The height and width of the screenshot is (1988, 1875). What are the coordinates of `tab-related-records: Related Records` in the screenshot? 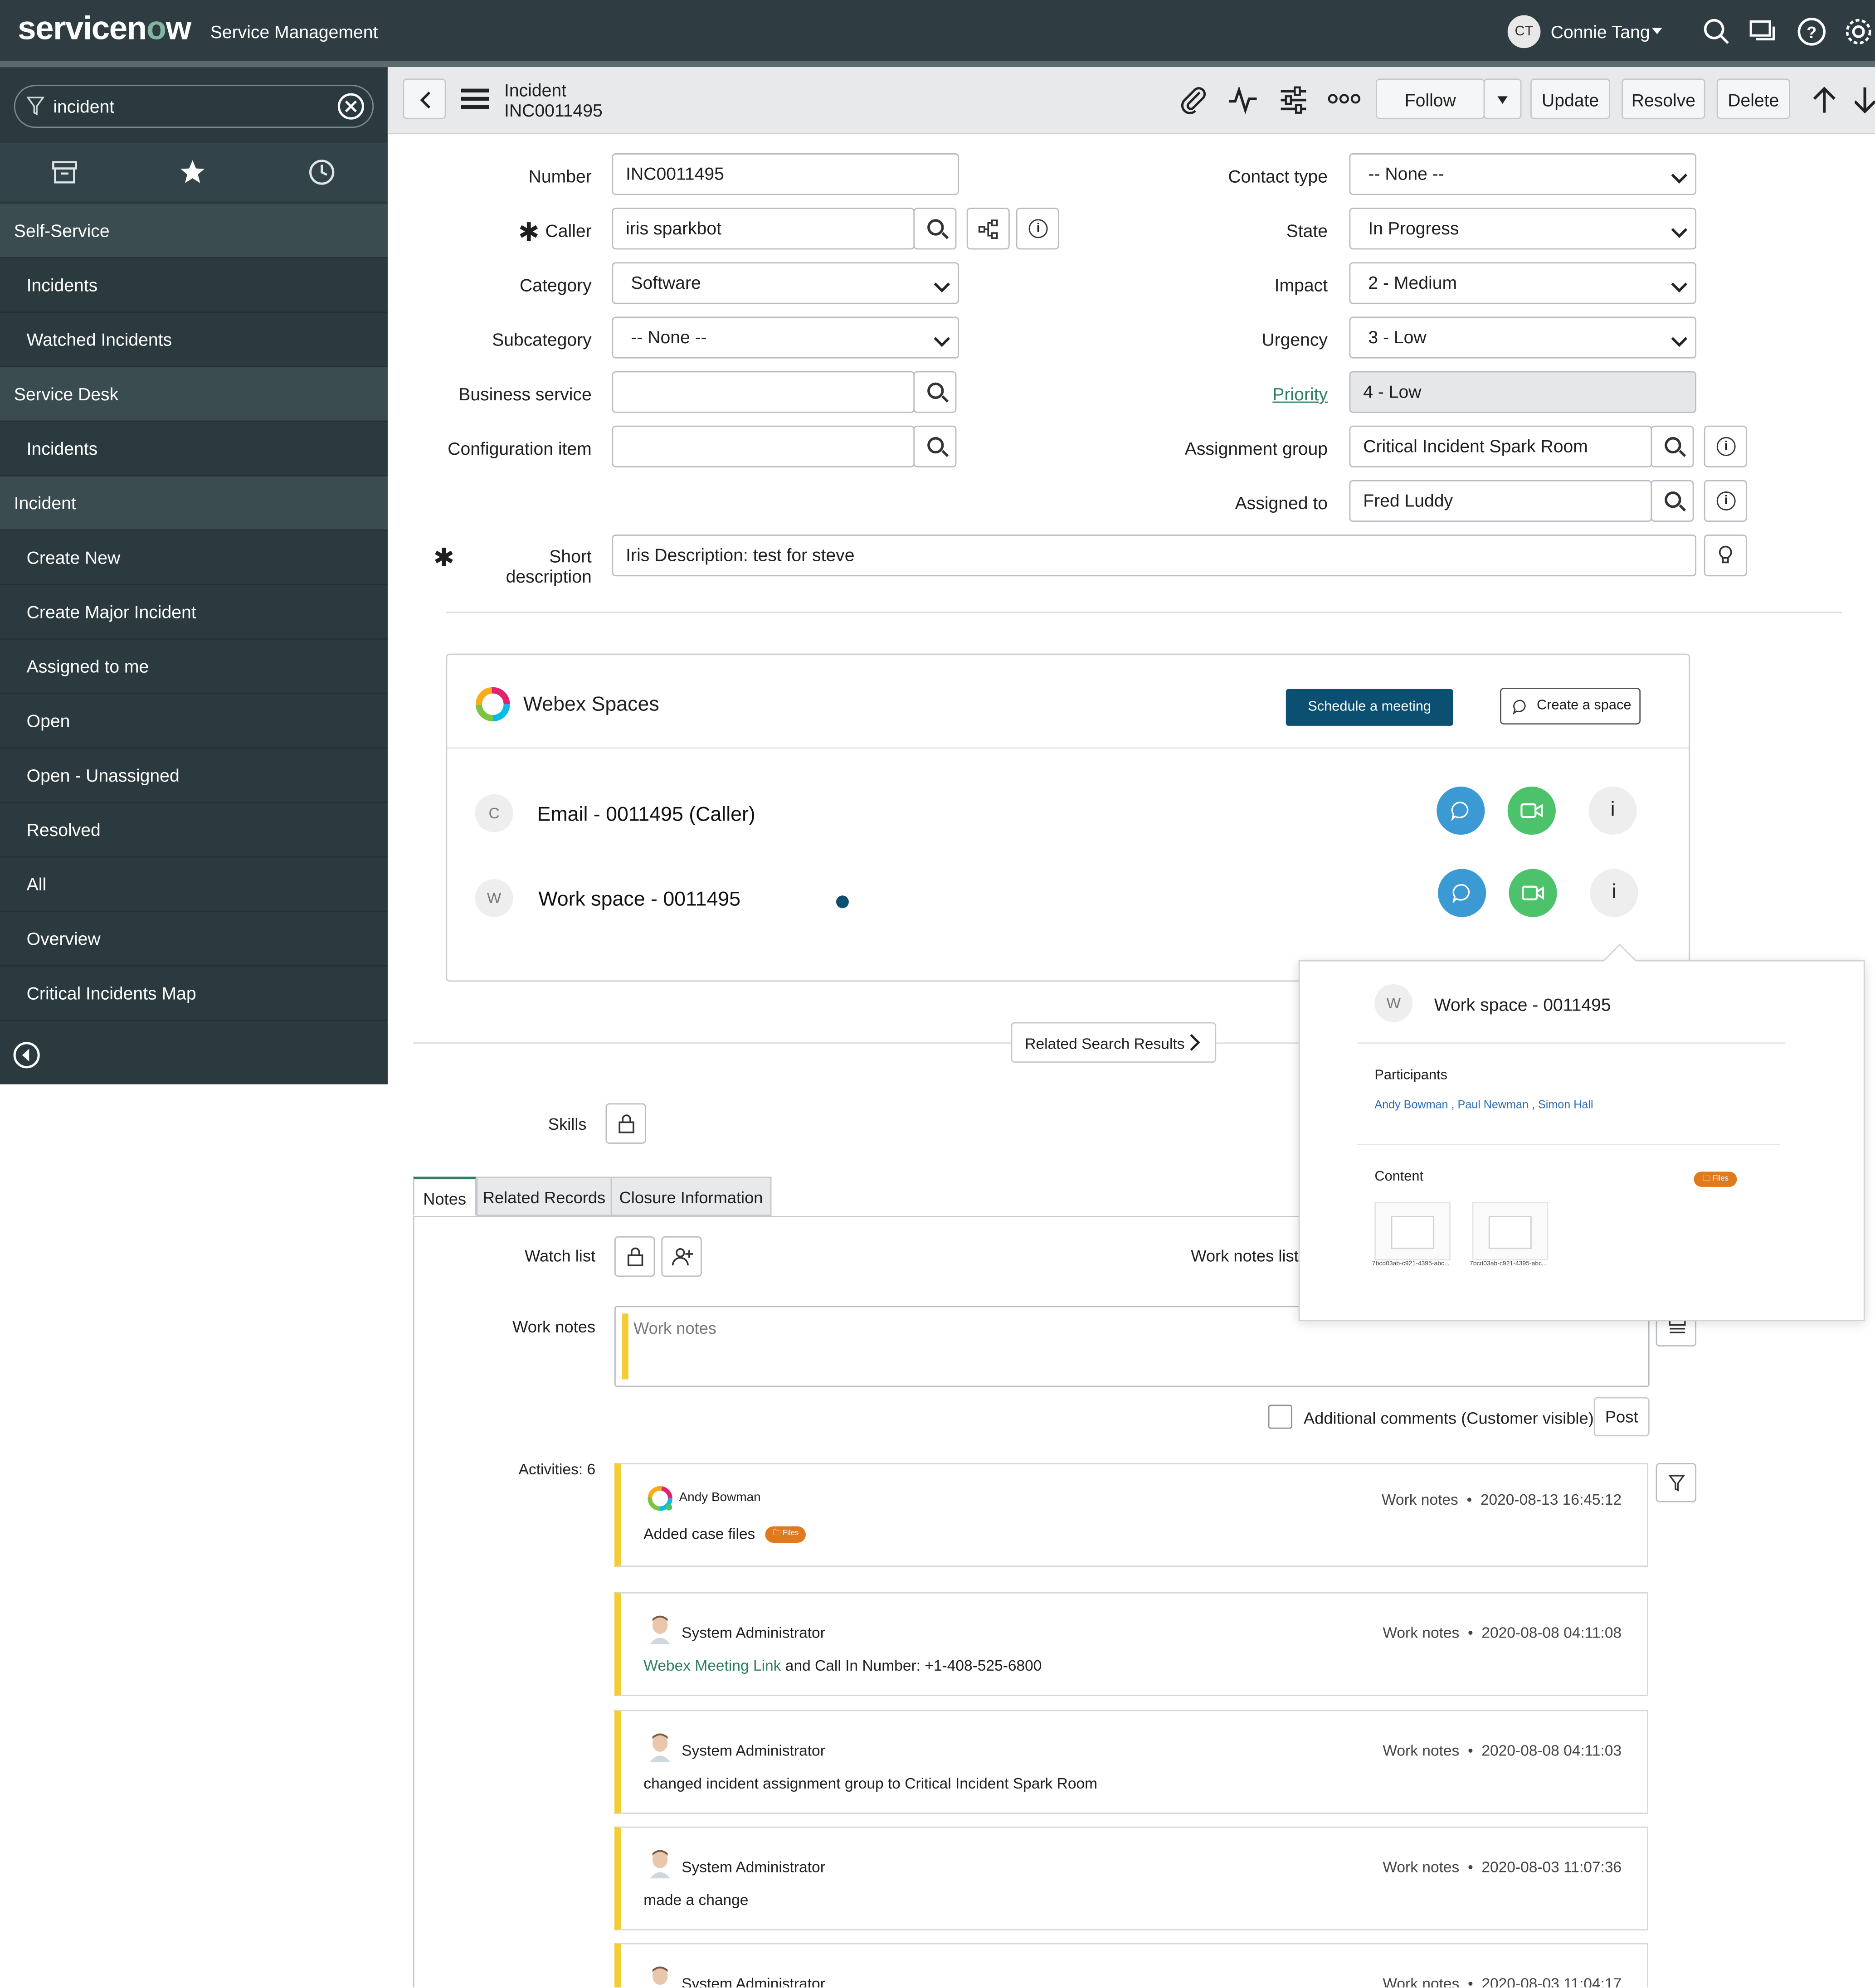 It's located at (544, 1196).